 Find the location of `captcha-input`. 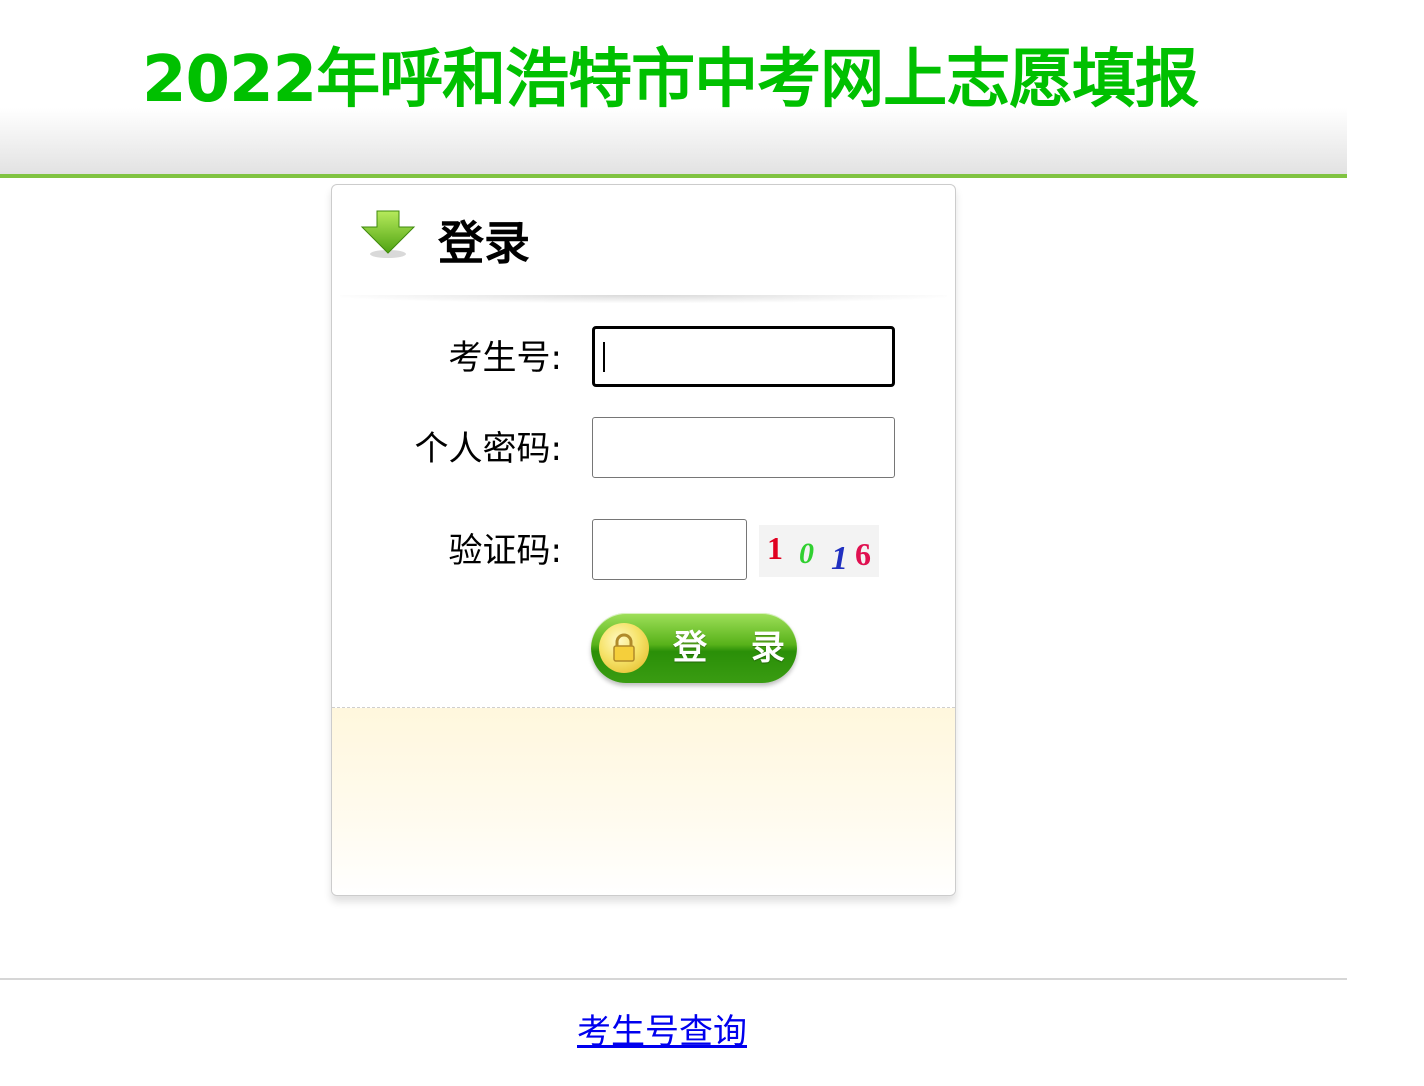

captcha-input is located at coordinates (669, 549).